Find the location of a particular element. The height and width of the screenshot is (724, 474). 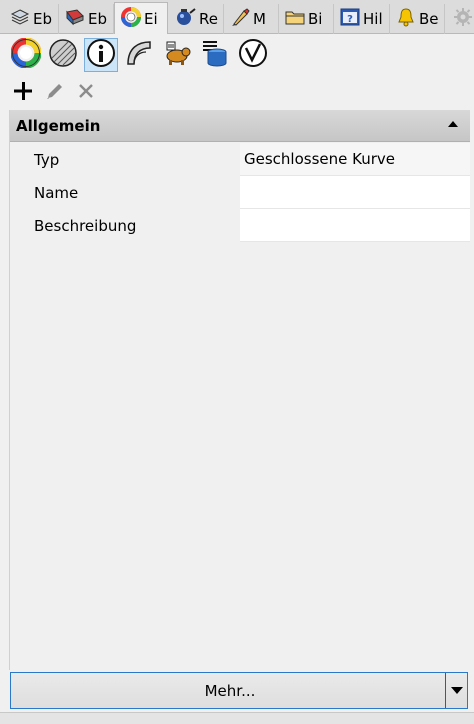

curve-page-button is located at coordinates (139, 55).